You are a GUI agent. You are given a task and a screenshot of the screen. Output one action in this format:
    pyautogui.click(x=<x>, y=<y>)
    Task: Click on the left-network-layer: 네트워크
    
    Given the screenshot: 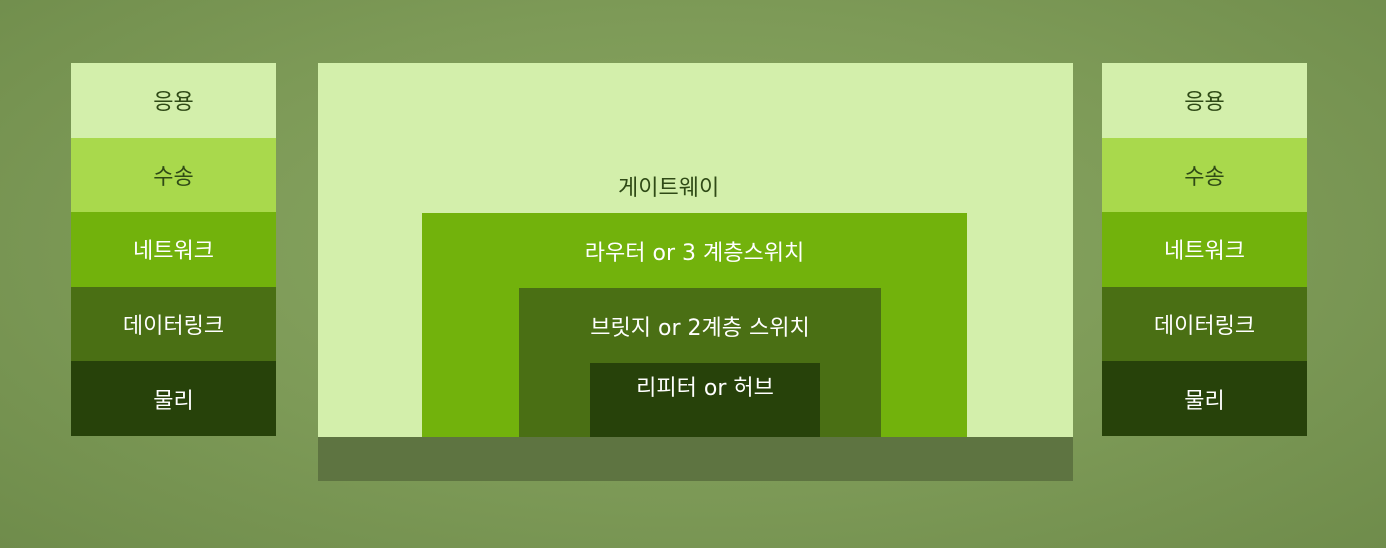 What is the action you would take?
    pyautogui.click(x=173, y=249)
    